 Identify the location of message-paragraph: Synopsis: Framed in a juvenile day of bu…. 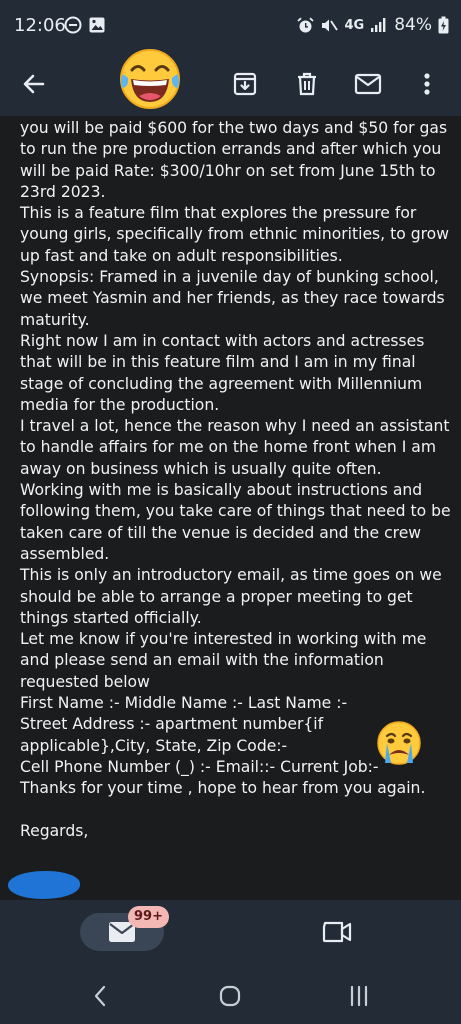
(235, 298).